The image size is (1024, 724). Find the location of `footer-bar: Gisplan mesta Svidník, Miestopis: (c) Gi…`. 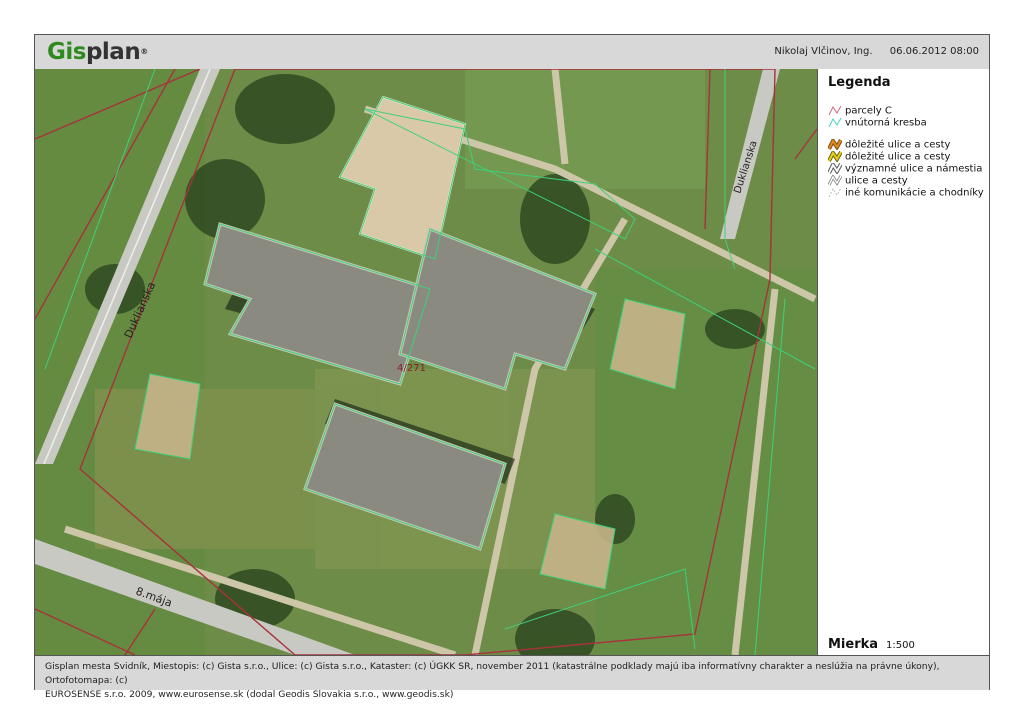

footer-bar: Gisplan mesta Svidník, Miestopis: (c) Gi… is located at coordinates (512, 677).